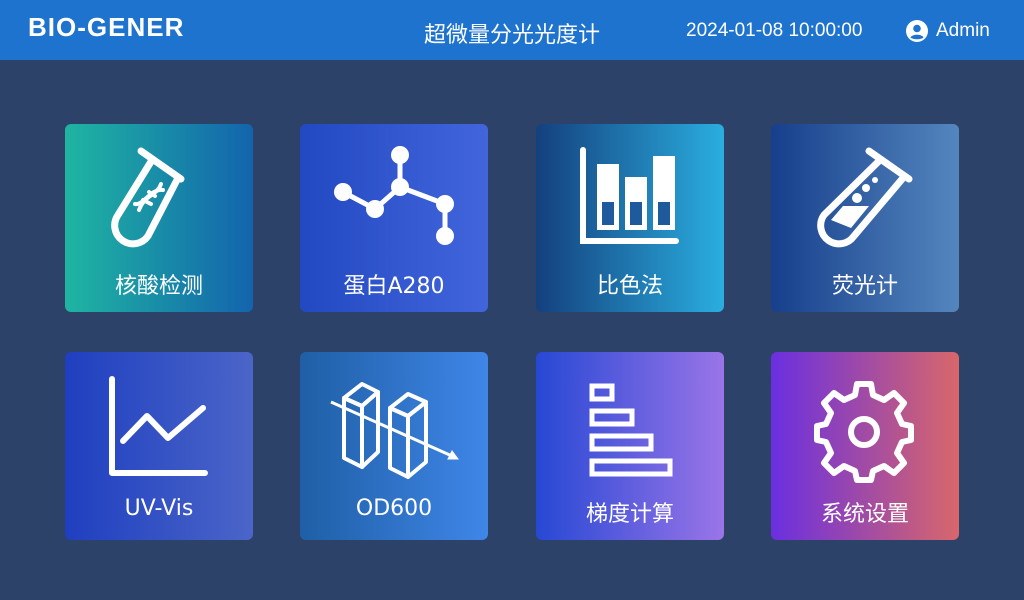 Image resolution: width=1024 pixels, height=600 pixels. I want to click on user-menu: Admin, so click(948, 31).